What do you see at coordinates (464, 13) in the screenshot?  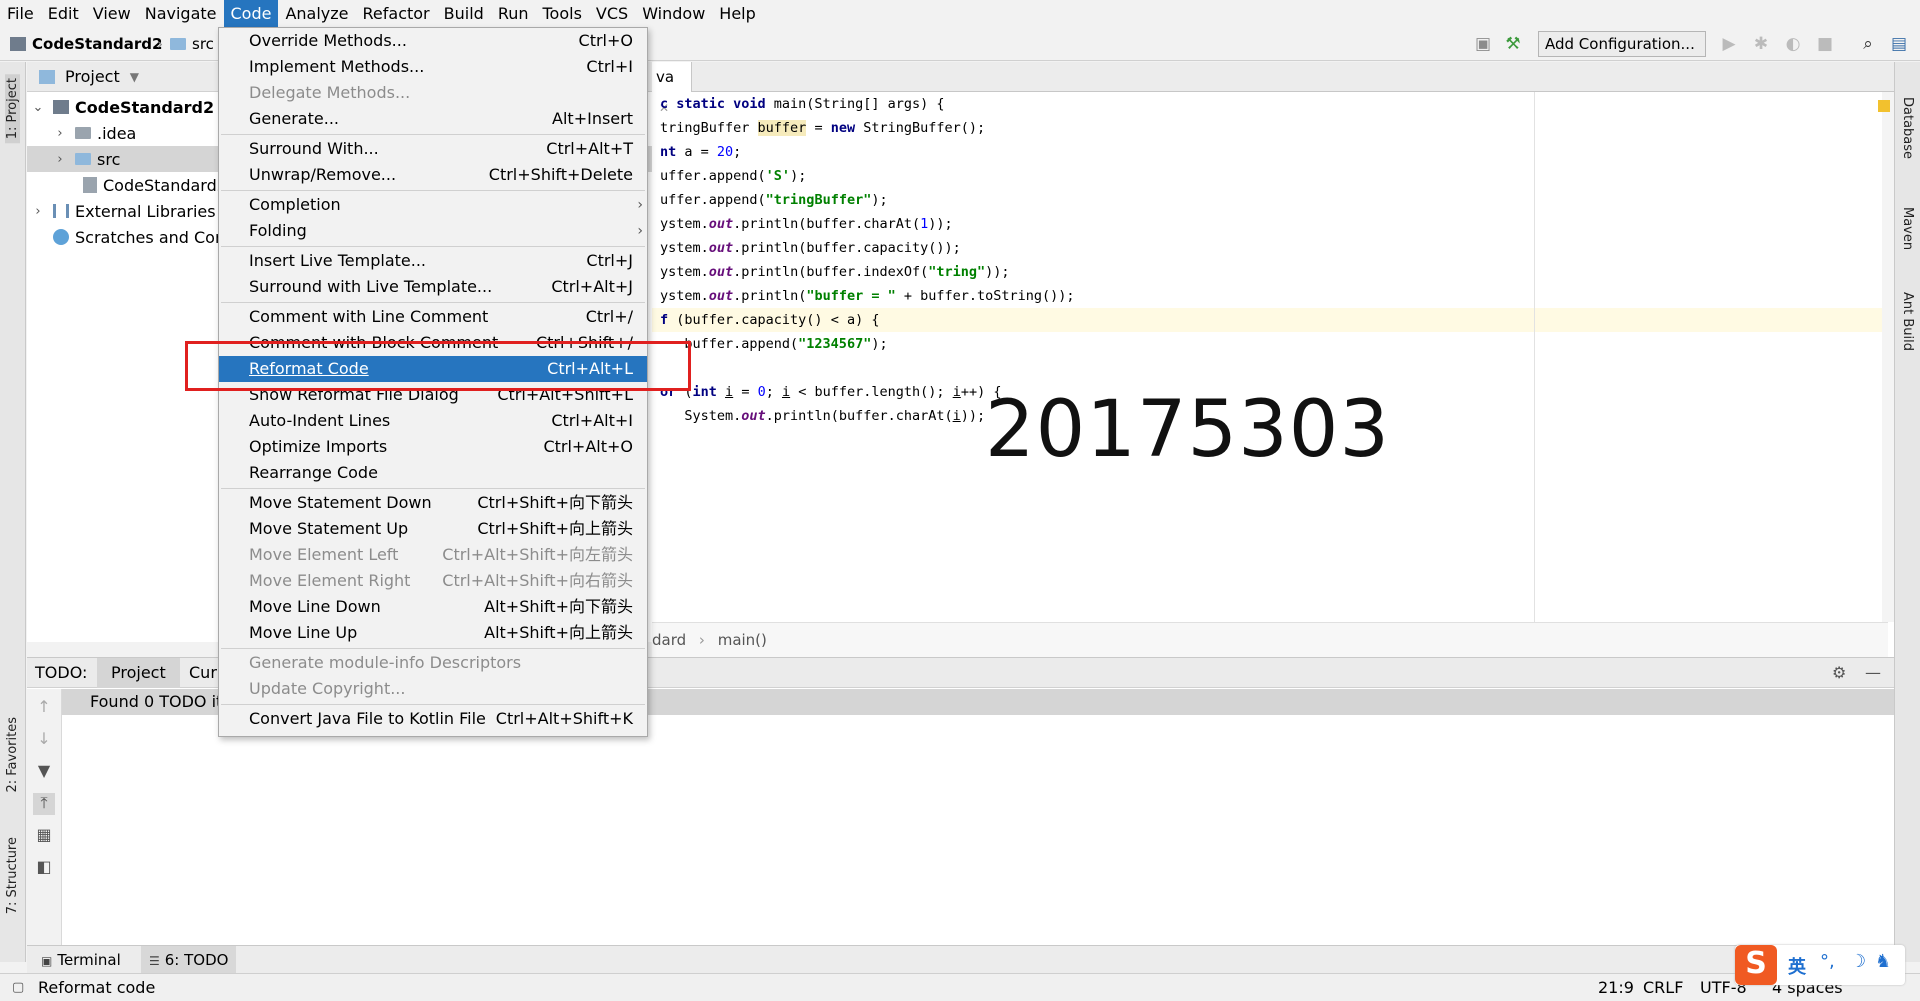 I see `menu-build: Build` at bounding box center [464, 13].